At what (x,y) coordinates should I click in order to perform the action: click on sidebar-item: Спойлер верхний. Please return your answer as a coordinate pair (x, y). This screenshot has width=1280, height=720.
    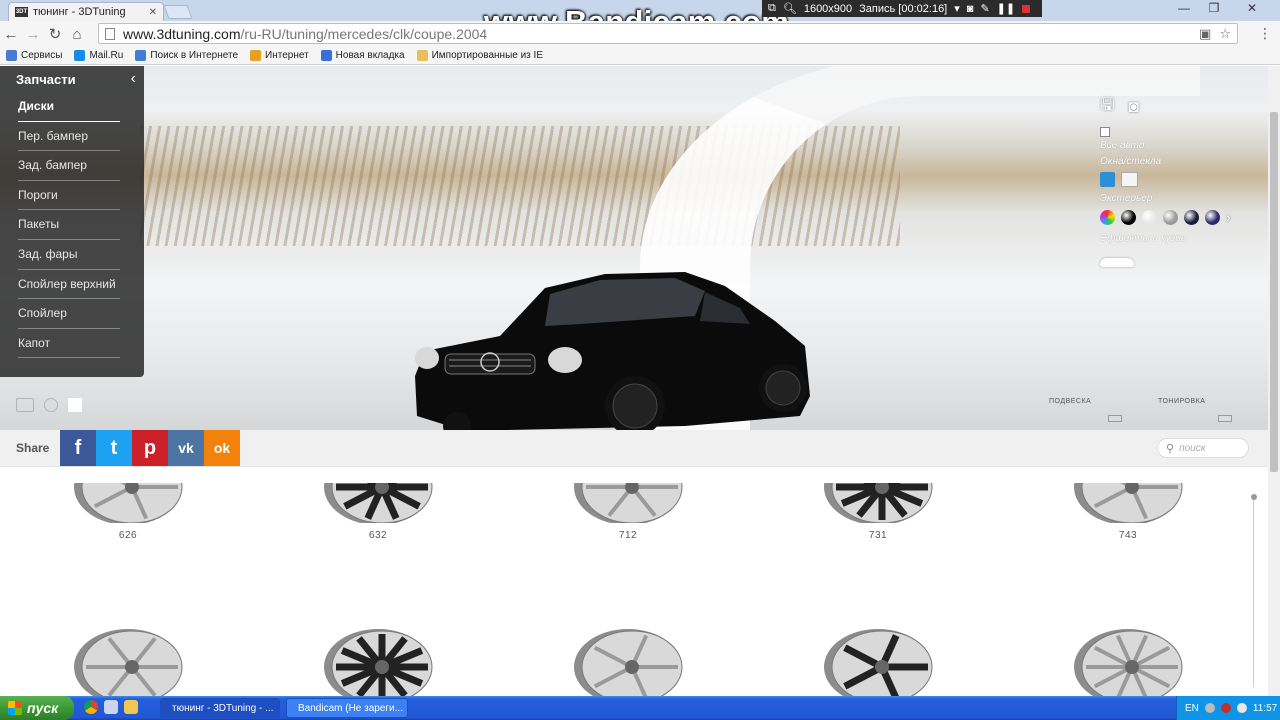
    Looking at the image, I should click on (69, 285).